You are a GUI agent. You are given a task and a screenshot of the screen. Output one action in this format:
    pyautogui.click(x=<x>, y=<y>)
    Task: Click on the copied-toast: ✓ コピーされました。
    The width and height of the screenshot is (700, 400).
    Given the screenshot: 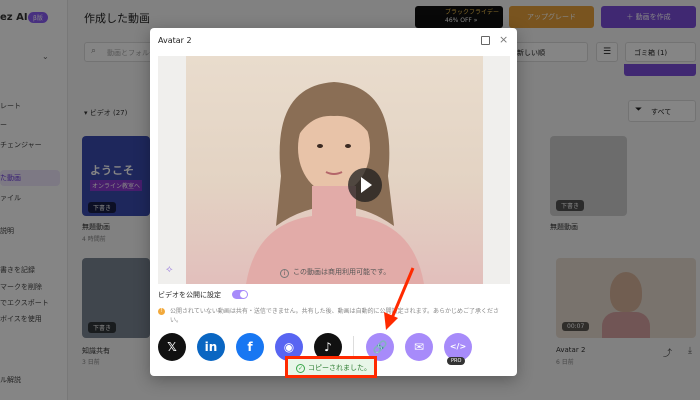 What is the action you would take?
    pyautogui.click(x=331, y=367)
    